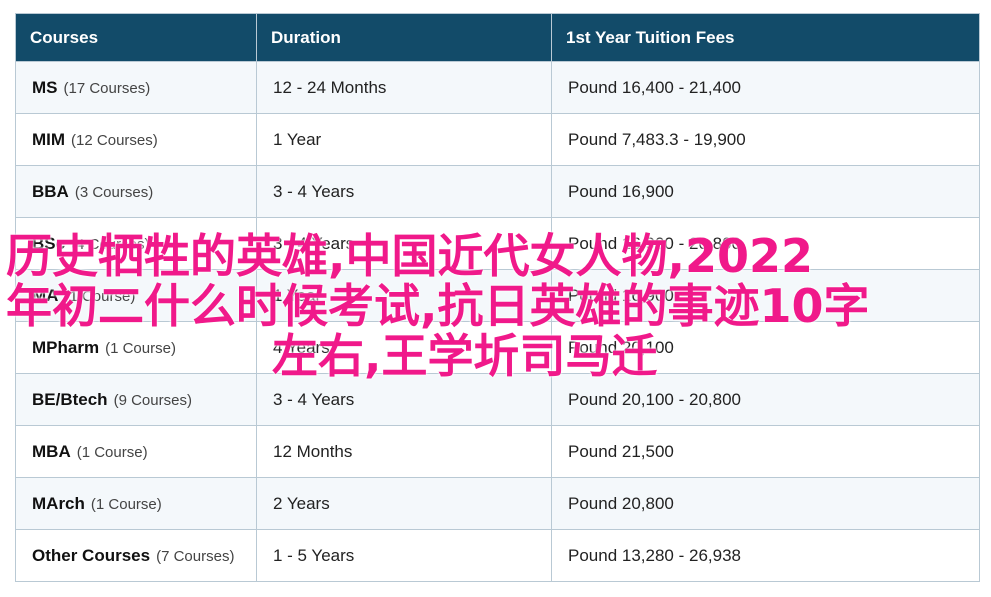 This screenshot has width=991, height=597. What do you see at coordinates (404, 347) in the screenshot?
I see `duration-cell: 4 Years` at bounding box center [404, 347].